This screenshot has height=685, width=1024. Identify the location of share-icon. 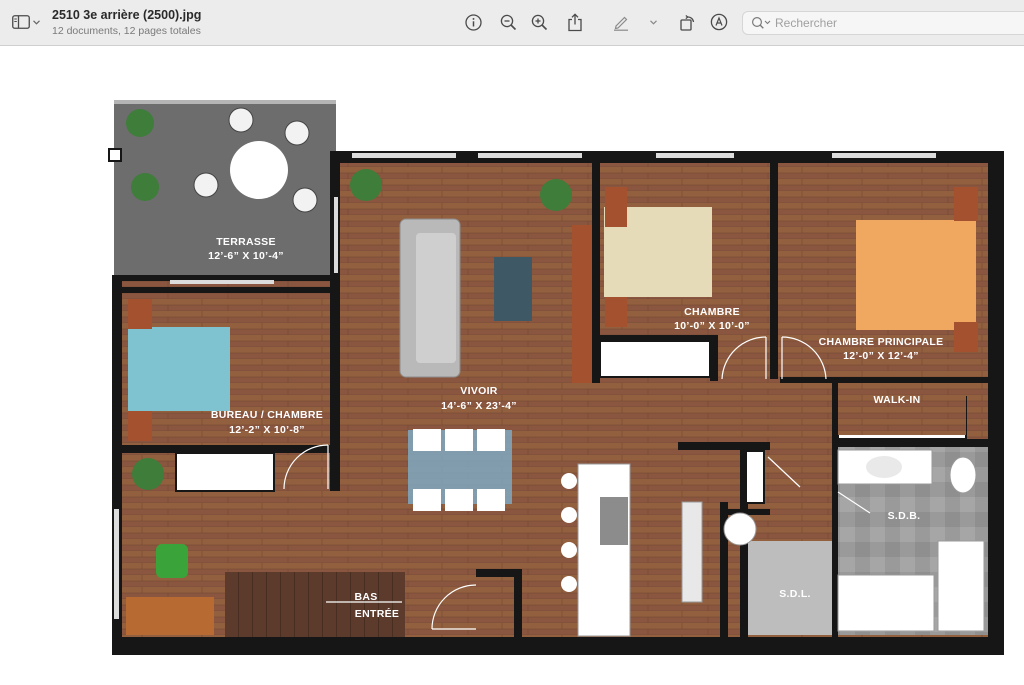
(575, 22).